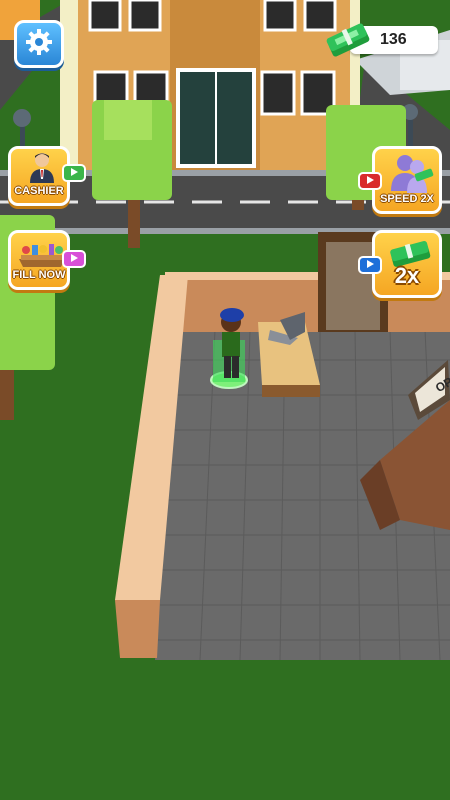 This screenshot has height=800, width=450. I want to click on fill-now-label: FILL NOW, so click(39, 275).